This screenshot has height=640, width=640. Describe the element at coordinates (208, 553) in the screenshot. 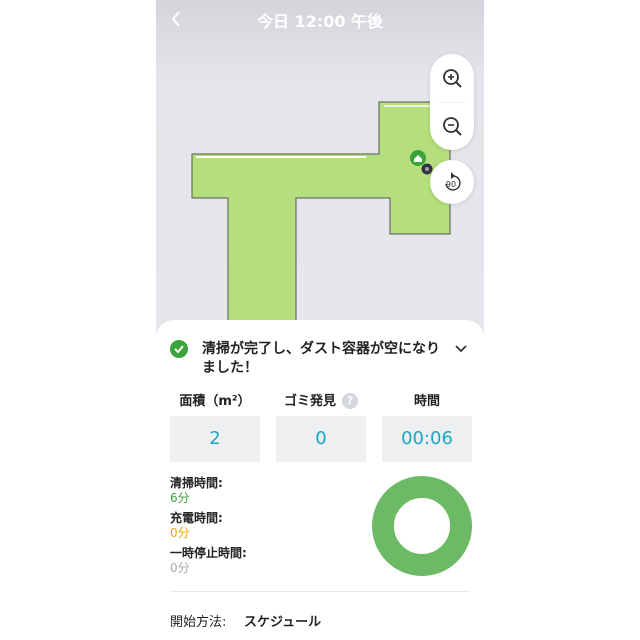

I see `paused-time-label: 一時停止時間:` at that location.